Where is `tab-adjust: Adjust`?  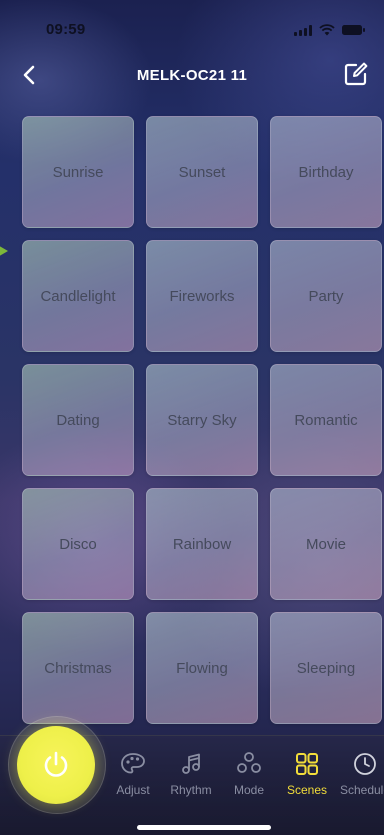
tab-adjust: Adjust is located at coordinates (133, 773).